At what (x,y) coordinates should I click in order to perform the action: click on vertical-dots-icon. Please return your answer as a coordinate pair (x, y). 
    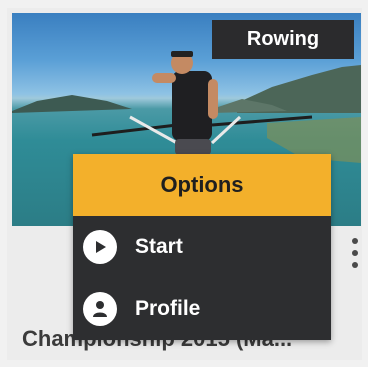
    Looking at the image, I should click on (354, 253).